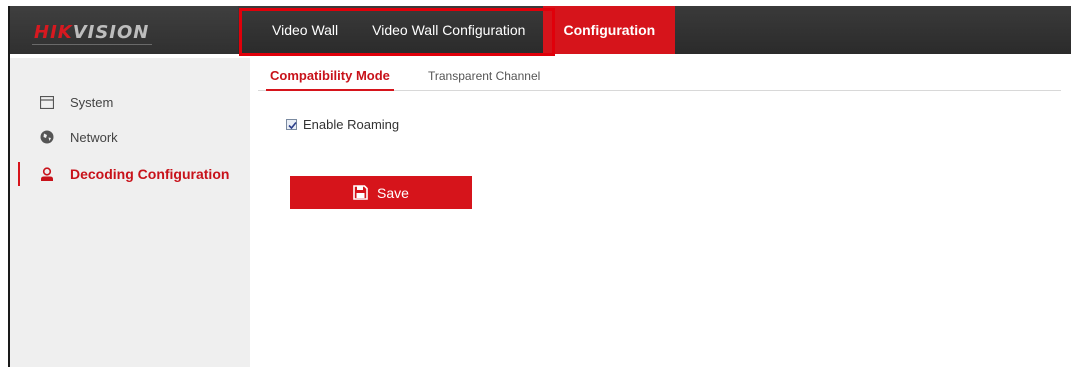 The height and width of the screenshot is (367, 1073). I want to click on tab-transparent-channel: Transparent Channel, so click(484, 76).